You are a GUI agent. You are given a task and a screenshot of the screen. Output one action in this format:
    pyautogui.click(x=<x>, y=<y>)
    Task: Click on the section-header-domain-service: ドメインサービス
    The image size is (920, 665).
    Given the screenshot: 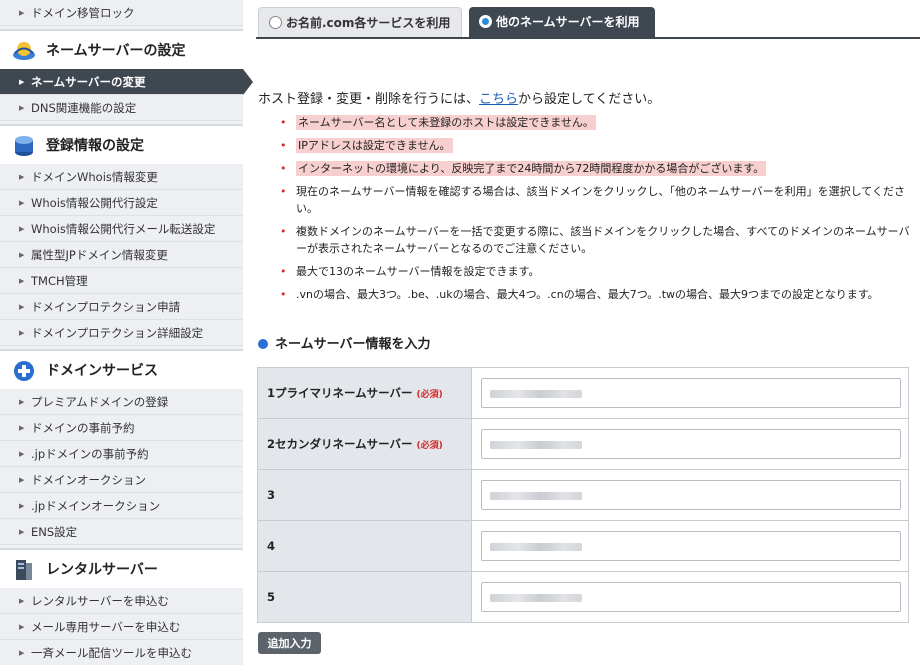 What is the action you would take?
    pyautogui.click(x=121, y=370)
    